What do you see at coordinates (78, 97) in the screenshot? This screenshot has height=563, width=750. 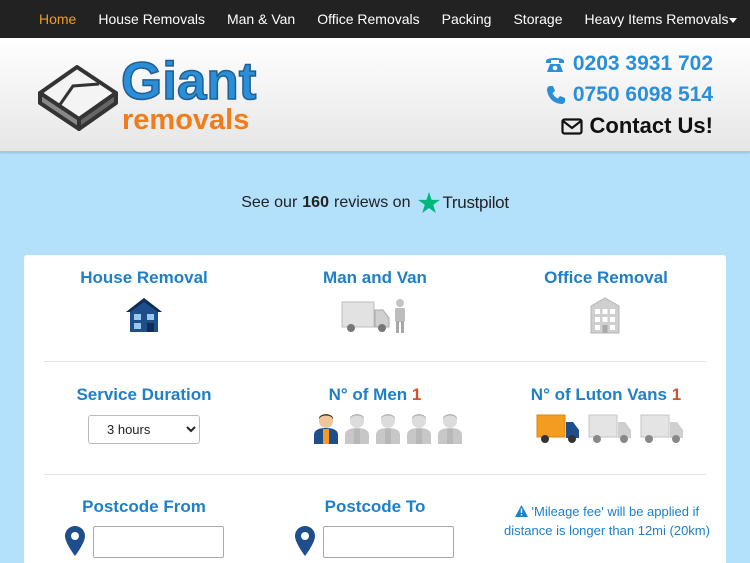 I see `logo-box-icon` at bounding box center [78, 97].